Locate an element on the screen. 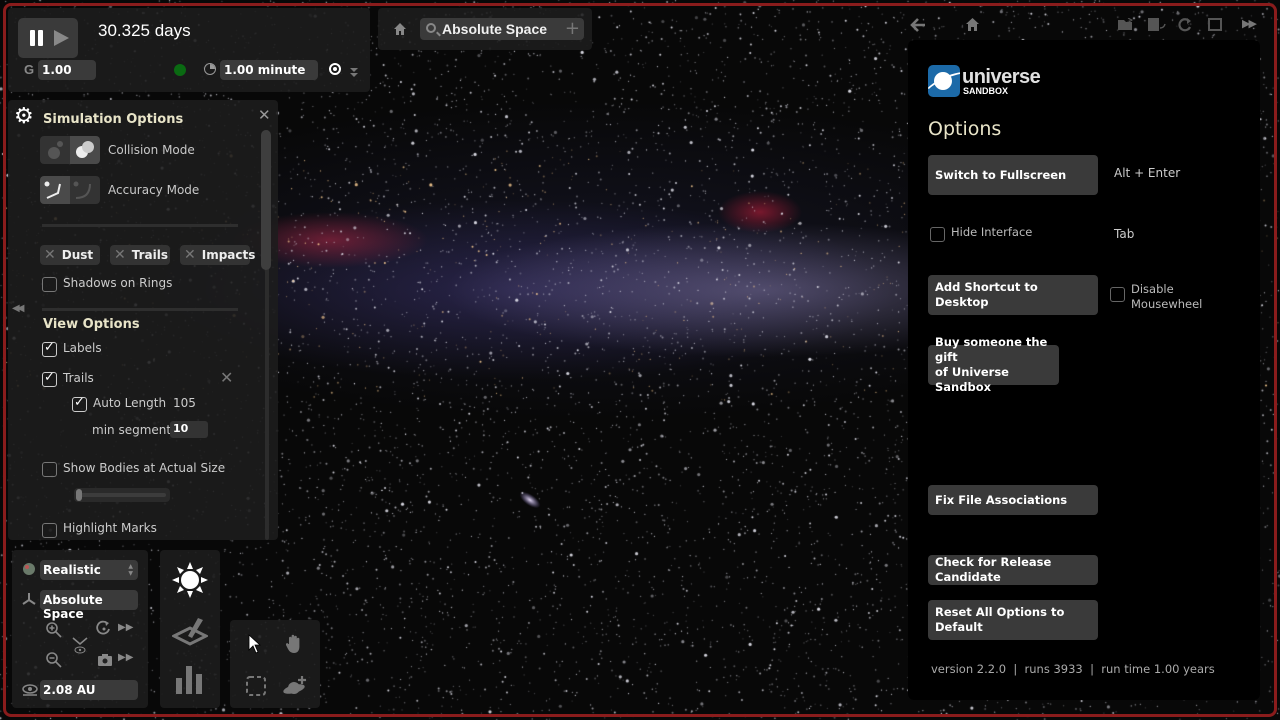 This screenshot has width=1280, height=720. draw-icon is located at coordinates (190, 631).